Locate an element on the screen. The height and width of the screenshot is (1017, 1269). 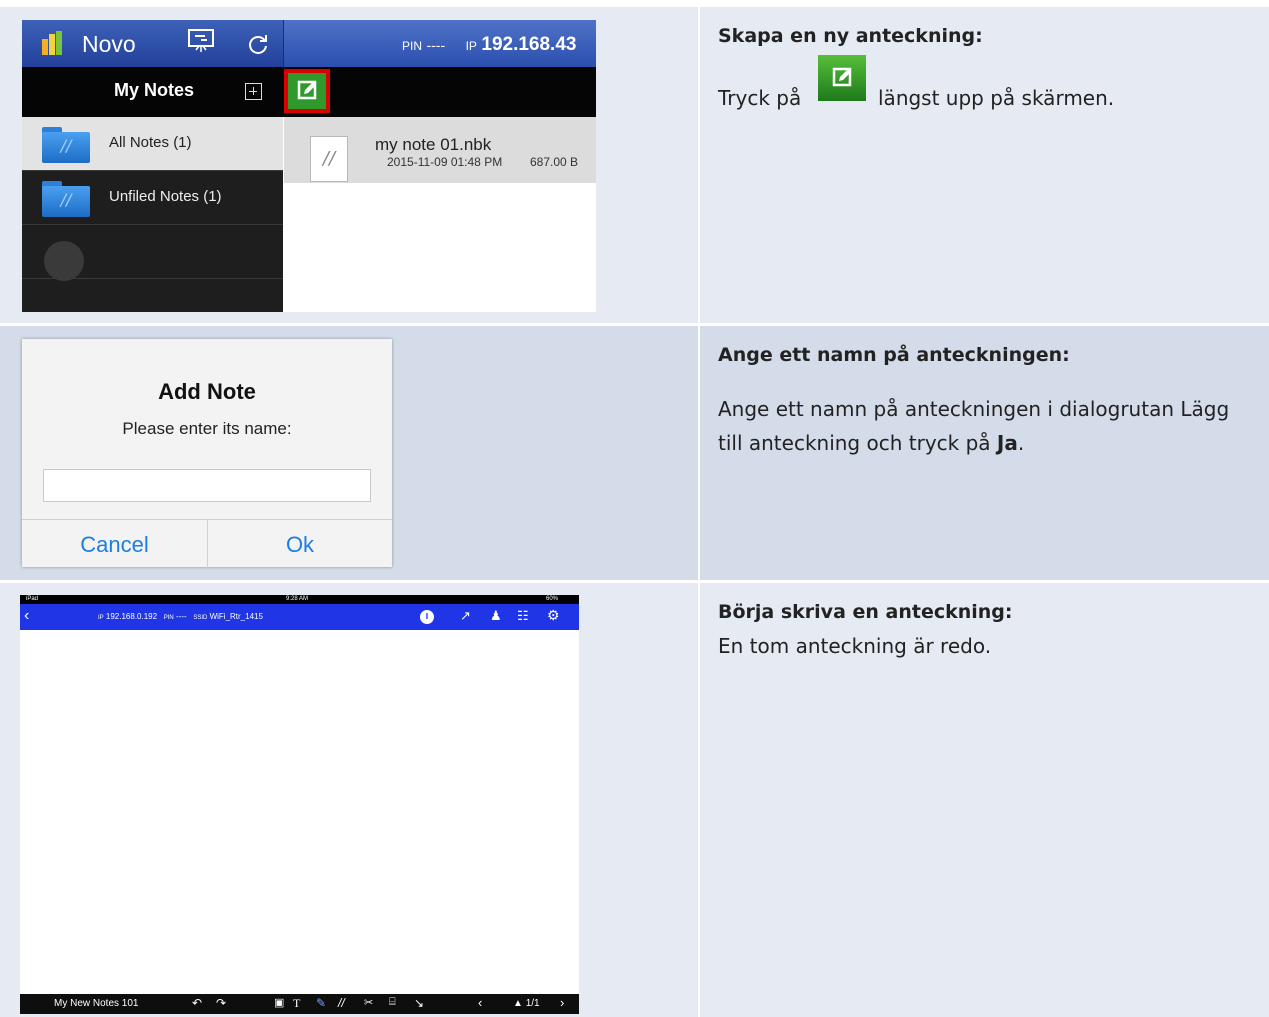
image-icon: ▣ is located at coordinates (279, 1002).